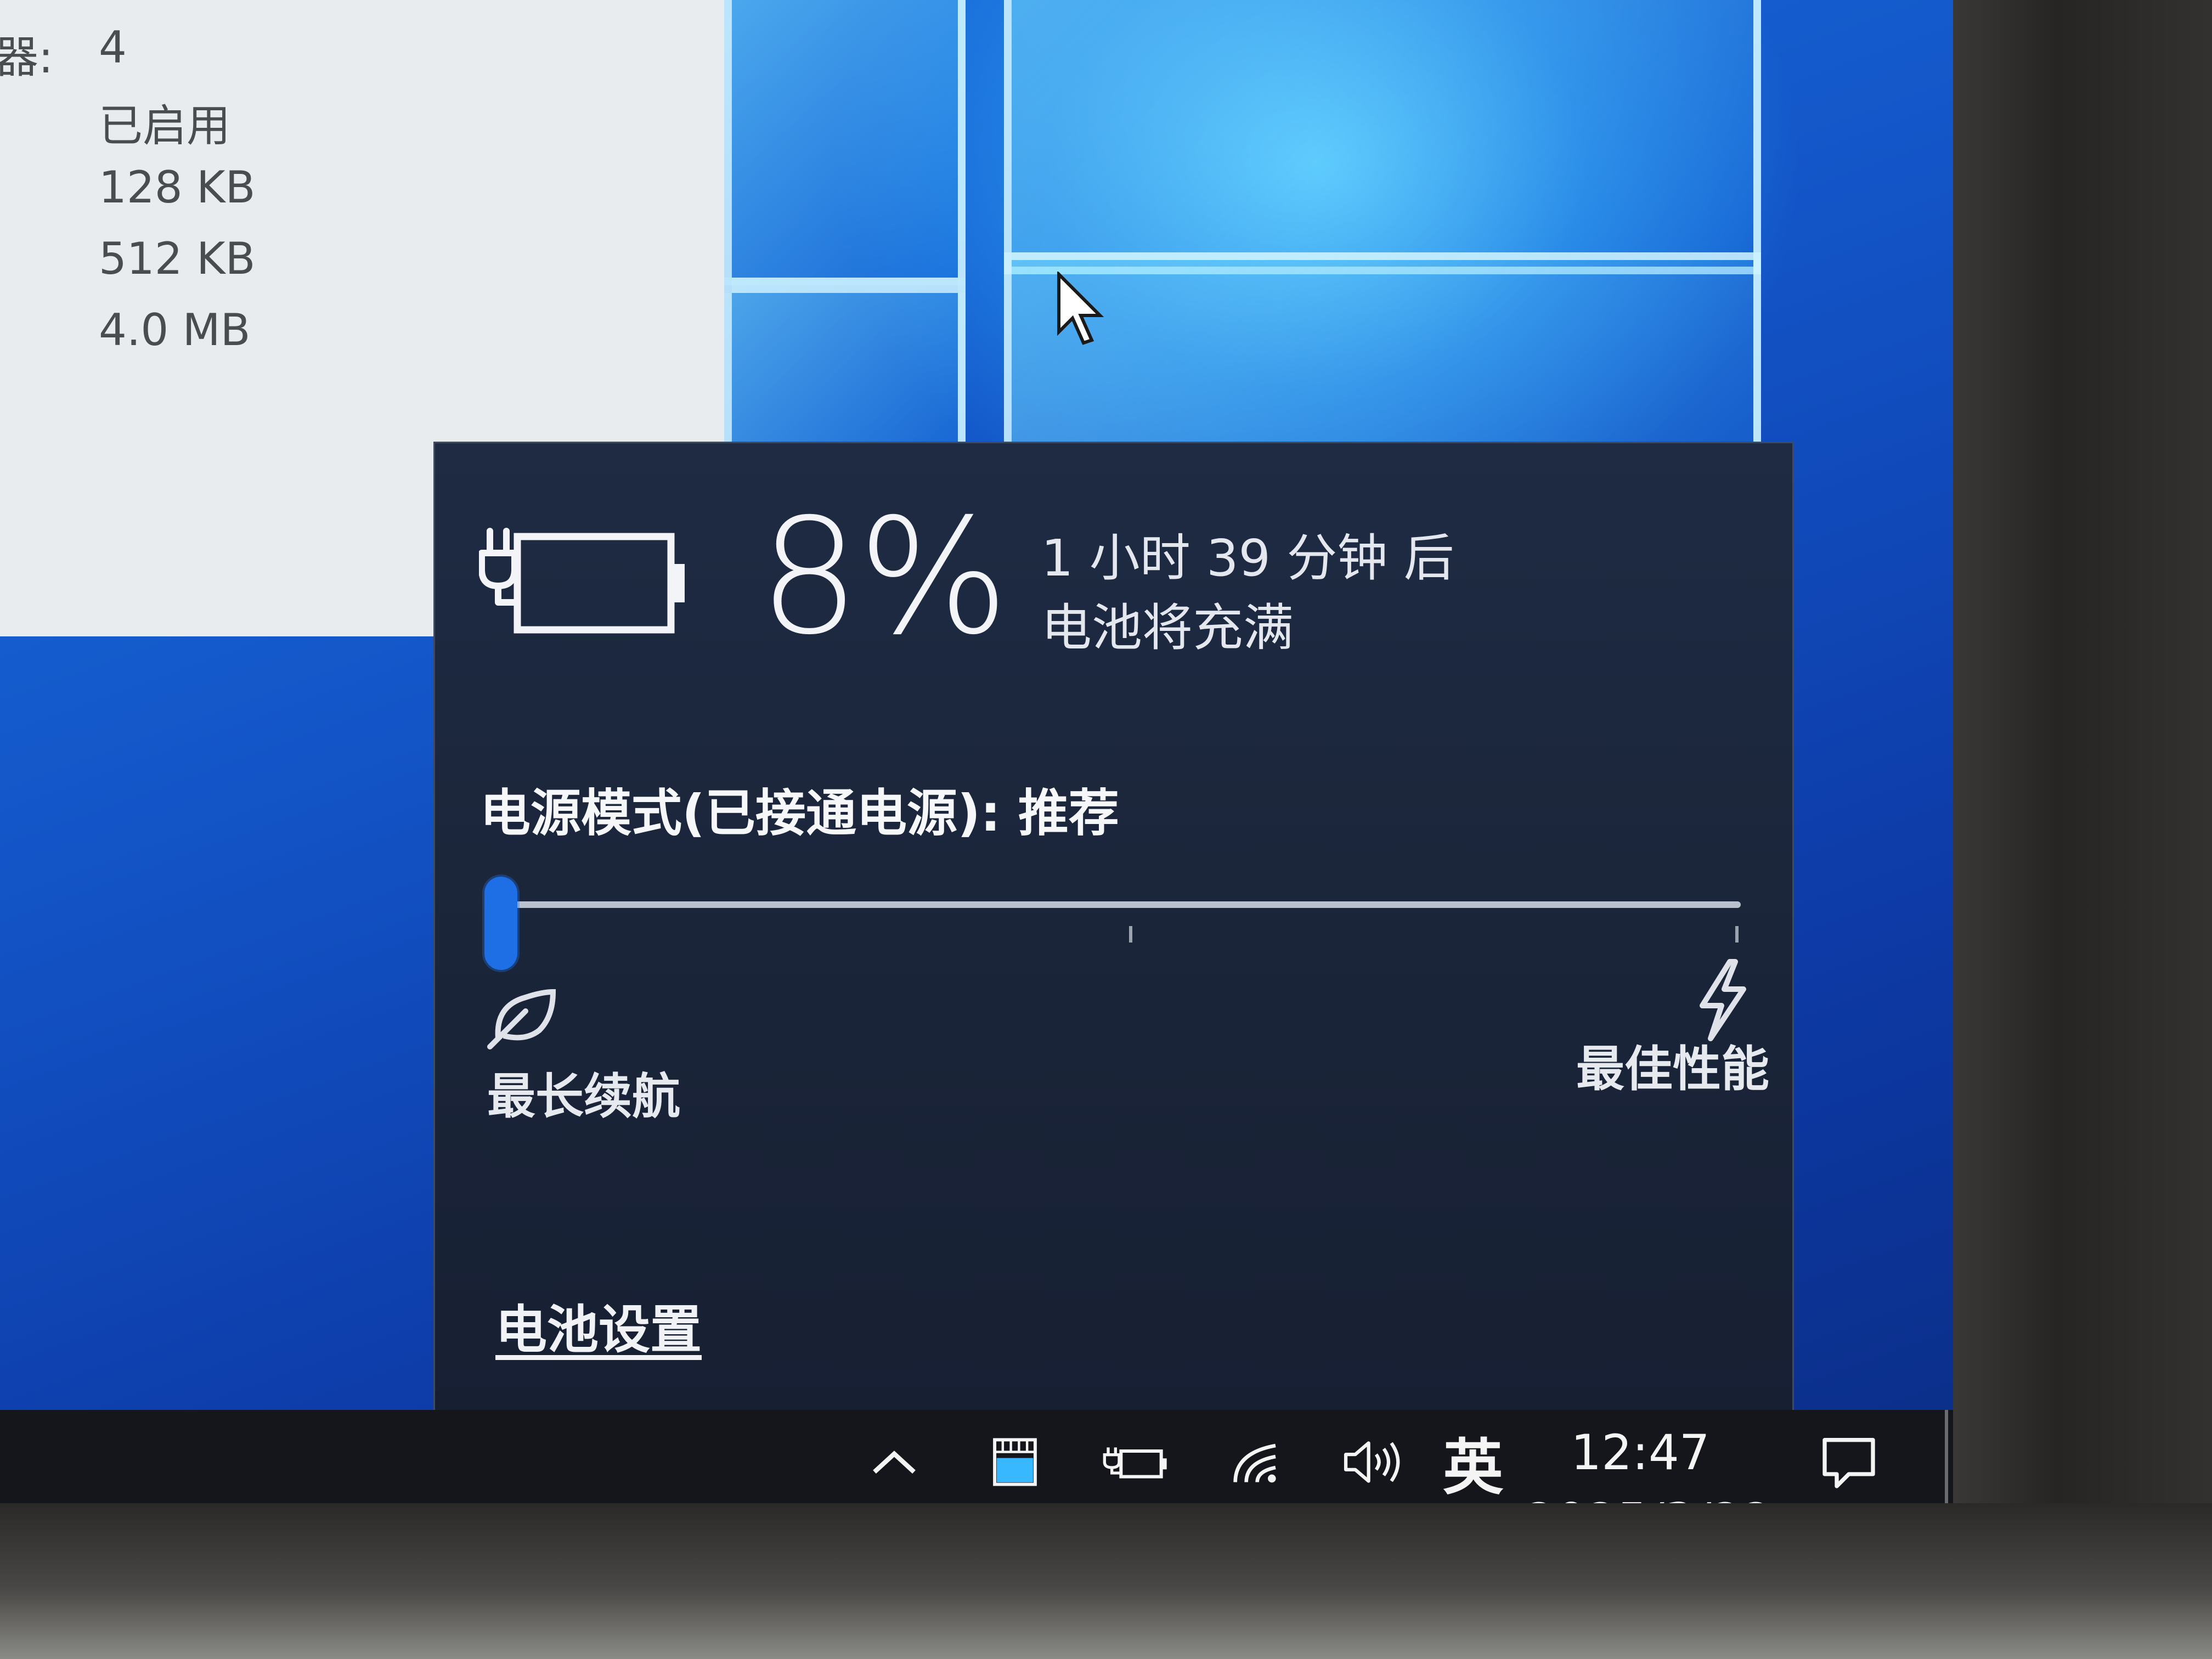  Describe the element at coordinates (1723, 1000) in the screenshot. I see `lightning-bolt-icon` at that location.